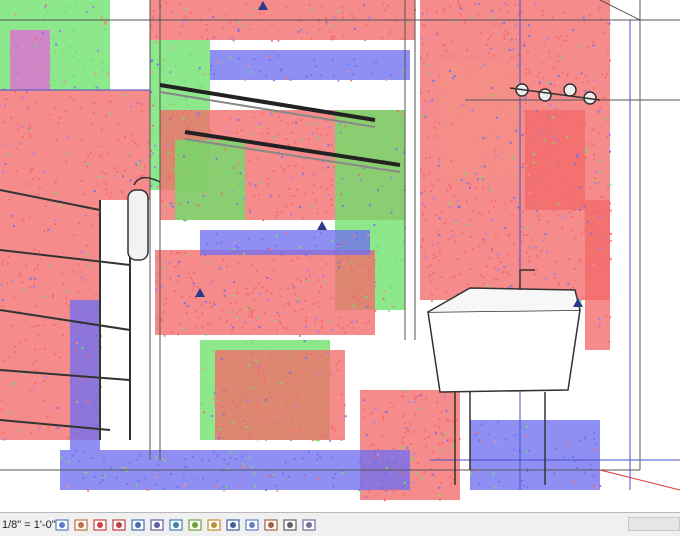 This screenshot has height=536, width=680. I want to click on view-scale-button: 1/8" = 1'-0", so click(28, 525).